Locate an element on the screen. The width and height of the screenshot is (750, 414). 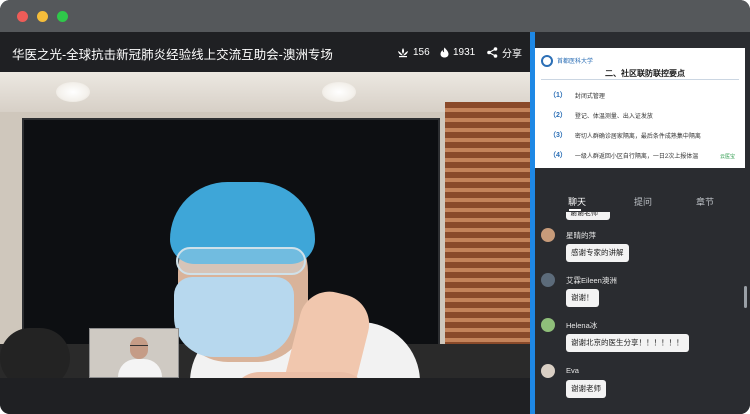
live-header: 华医之光-全球抗击新冠肺炎经验线上交流互助会-澳洲专场 156 1931 分享 is located at coordinates (265, 52).